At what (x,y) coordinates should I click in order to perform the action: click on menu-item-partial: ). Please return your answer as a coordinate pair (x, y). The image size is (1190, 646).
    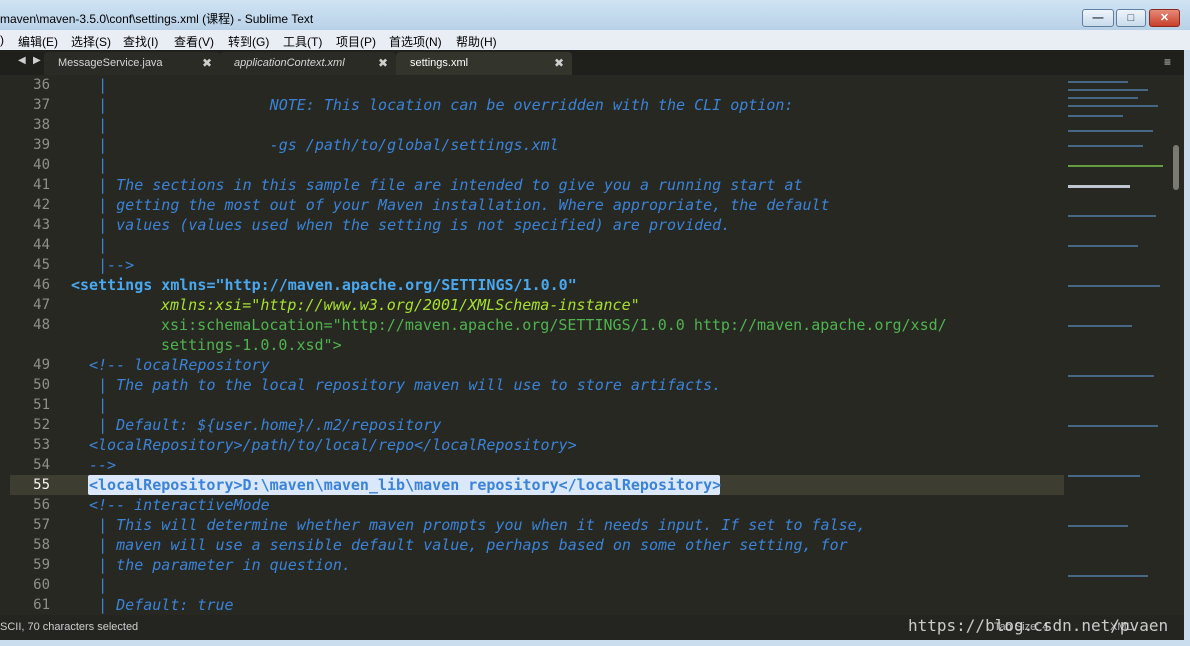
    Looking at the image, I should click on (2, 40).